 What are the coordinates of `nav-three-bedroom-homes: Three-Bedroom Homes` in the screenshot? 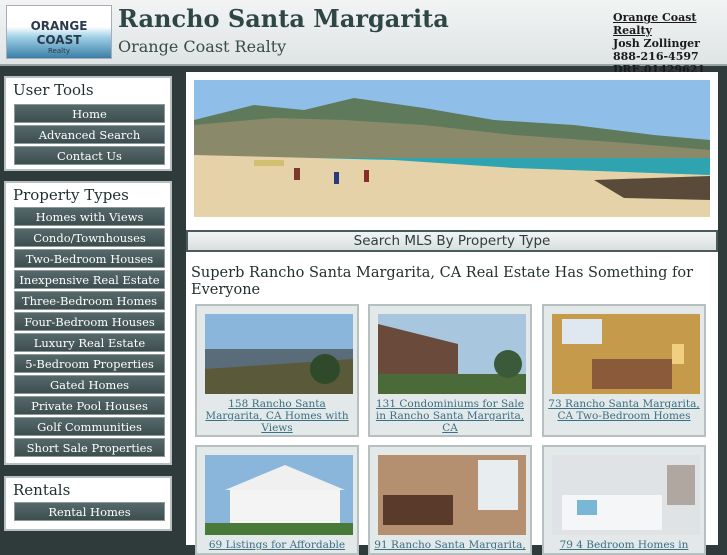 It's located at (89, 300).